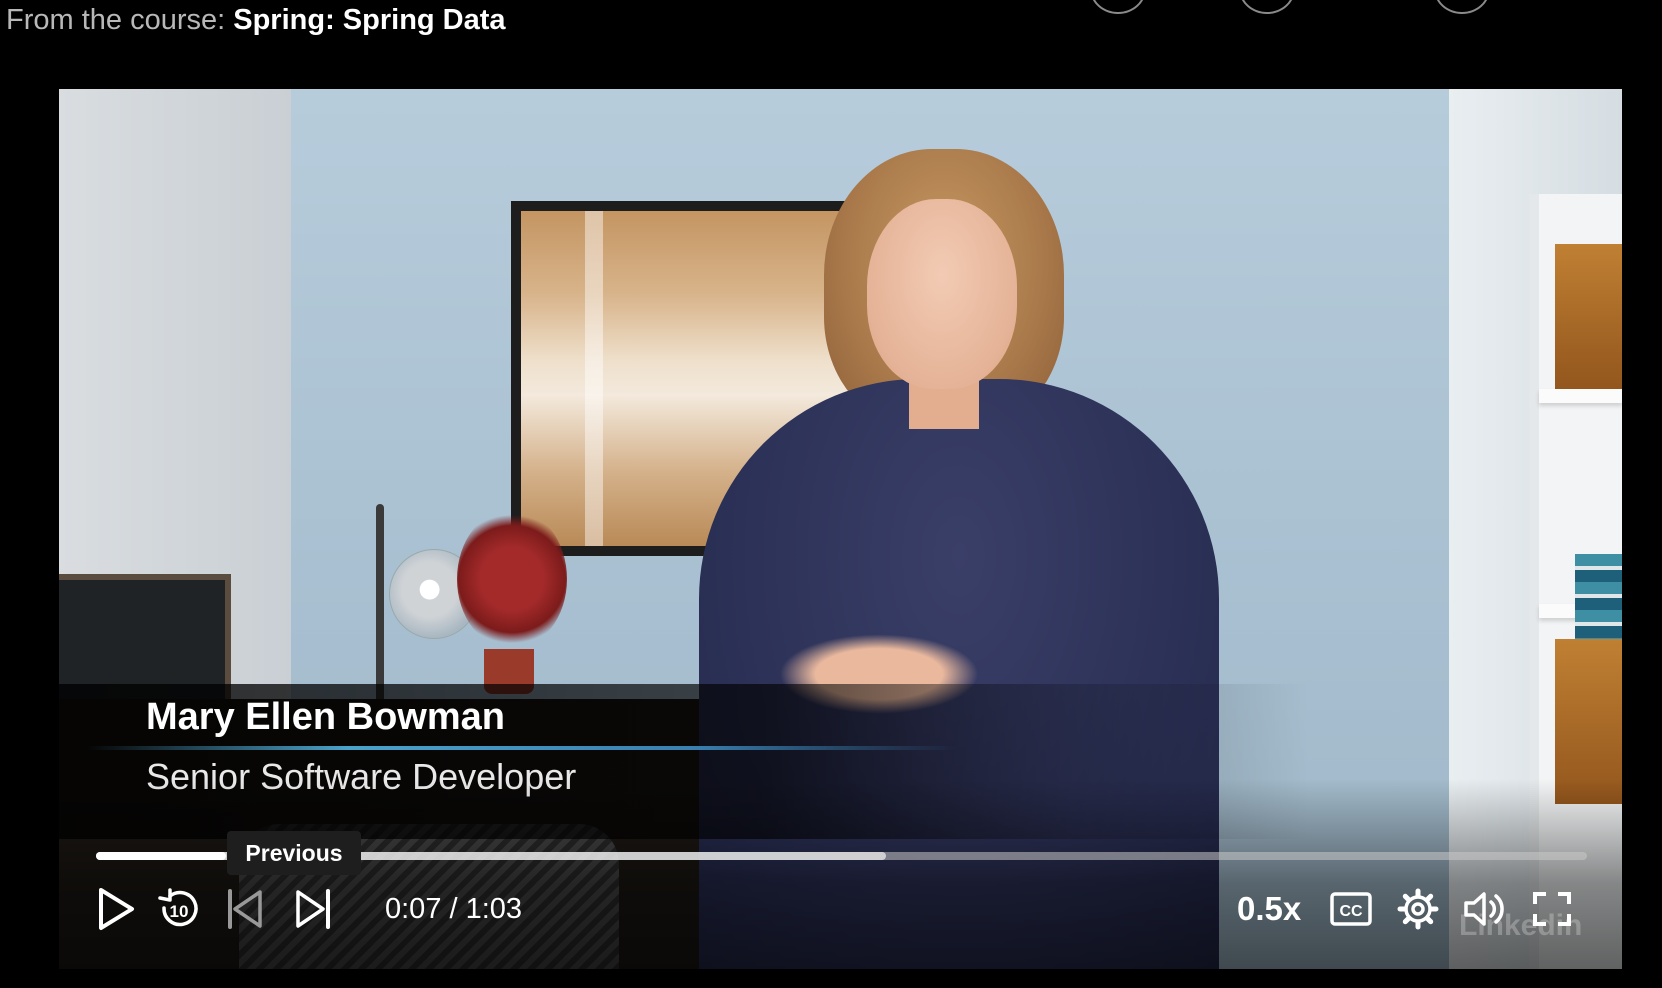 The width and height of the screenshot is (1662, 988). I want to click on captions-button: CC, so click(1351, 909).